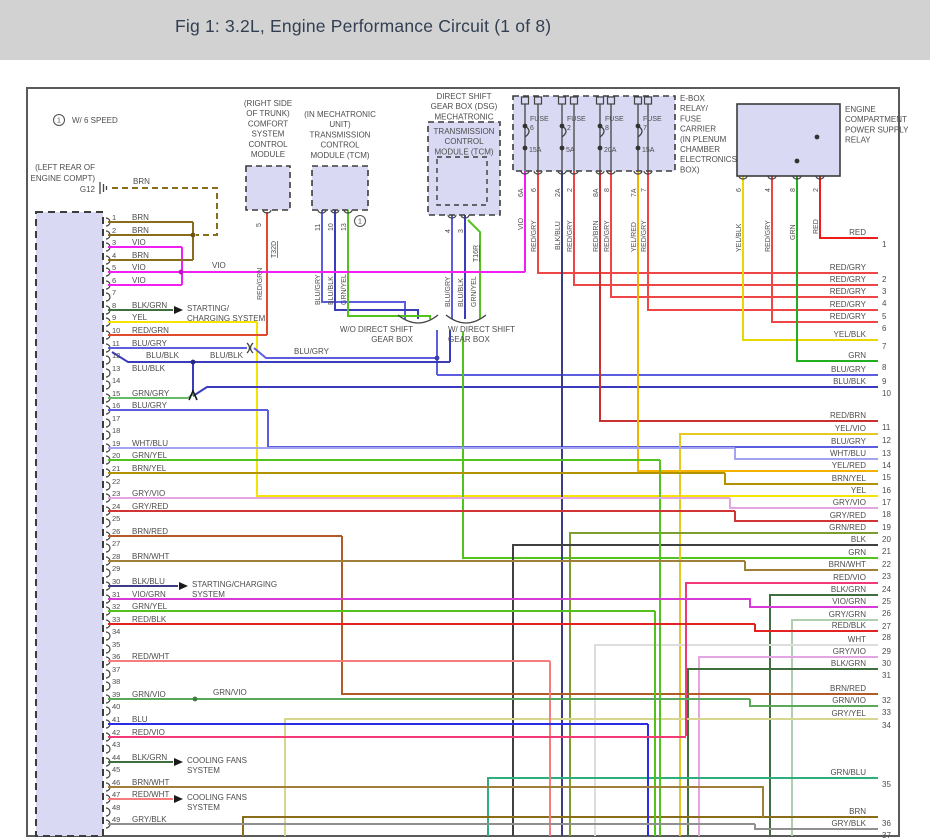  What do you see at coordinates (140, 317) in the screenshot?
I see `left-pin-wire-label: YEL` at bounding box center [140, 317].